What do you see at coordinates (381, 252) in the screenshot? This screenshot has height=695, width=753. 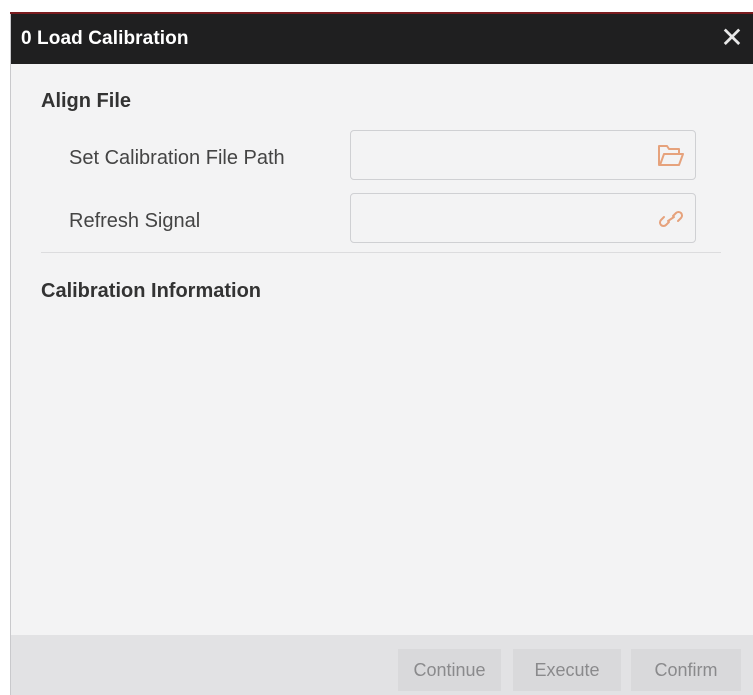 I see `section-divider` at bounding box center [381, 252].